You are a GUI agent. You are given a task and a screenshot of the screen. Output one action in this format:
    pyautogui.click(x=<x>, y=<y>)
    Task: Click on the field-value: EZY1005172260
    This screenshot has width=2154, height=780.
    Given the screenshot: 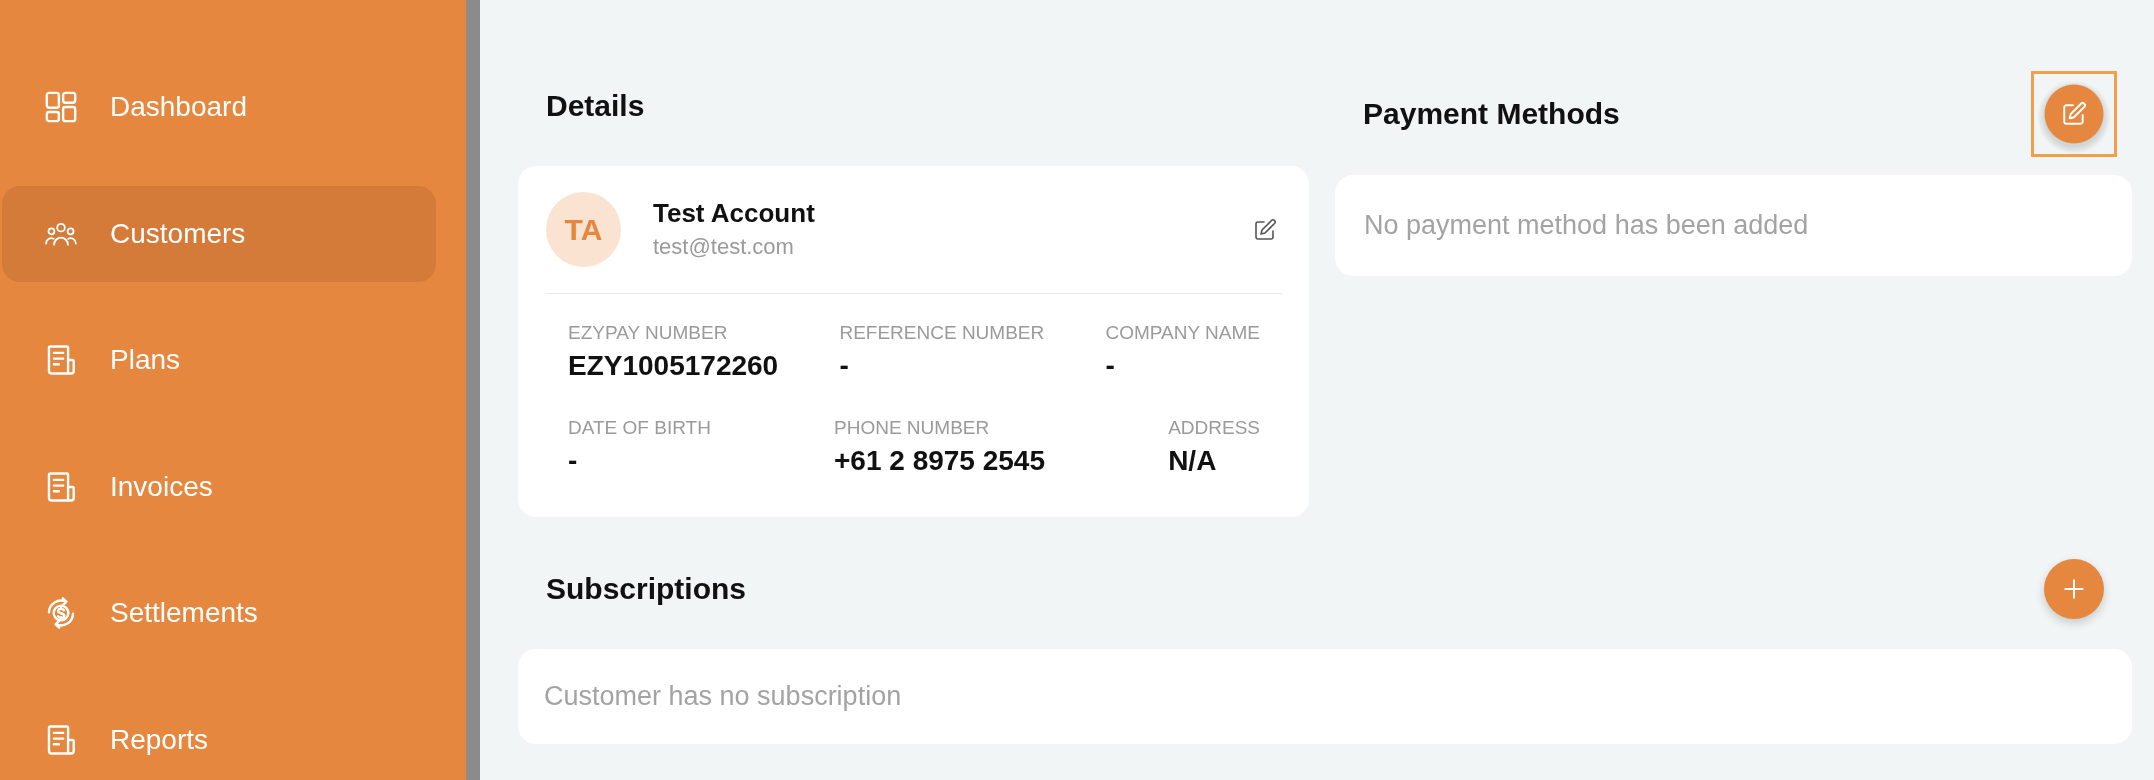 What is the action you would take?
    pyautogui.click(x=673, y=366)
    